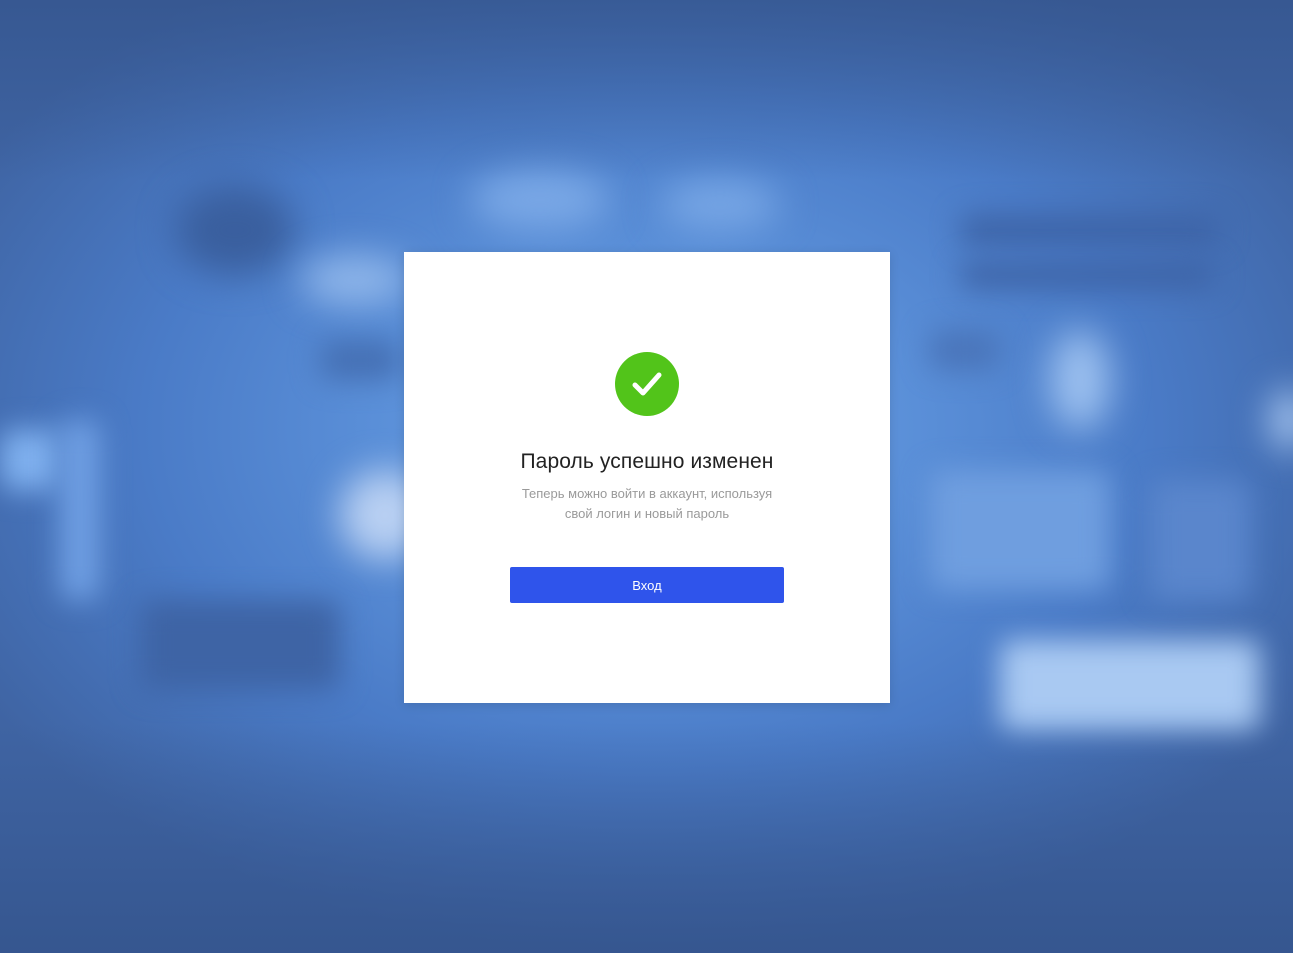 This screenshot has height=953, width=1293. What do you see at coordinates (647, 513) in the screenshot?
I see `dialog-message-line: свой логин и новый пароль` at bounding box center [647, 513].